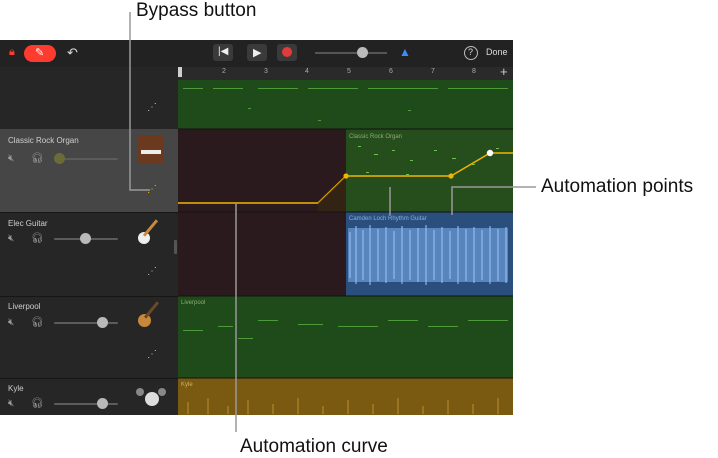 The width and height of the screenshot is (718, 458). What do you see at coordinates (43, 140) in the screenshot?
I see `track-name: Classic Rock Organ` at bounding box center [43, 140].